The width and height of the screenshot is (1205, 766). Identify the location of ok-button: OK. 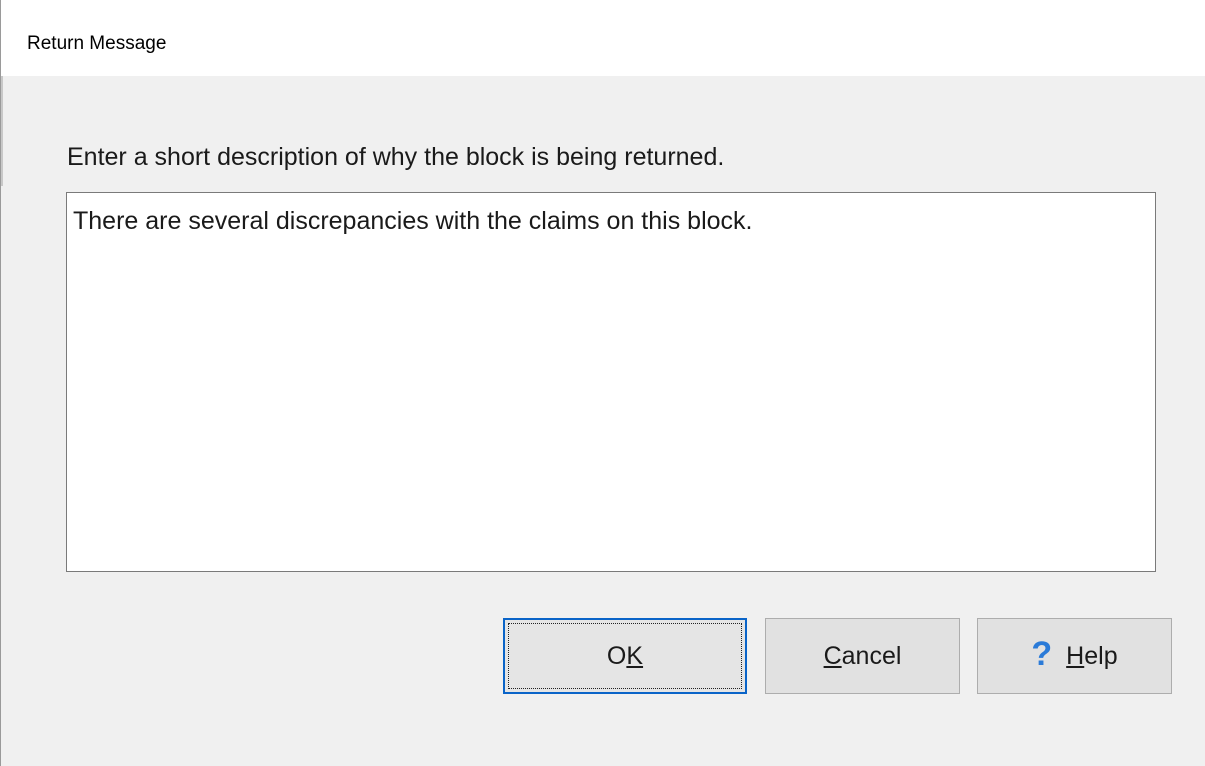
(625, 656).